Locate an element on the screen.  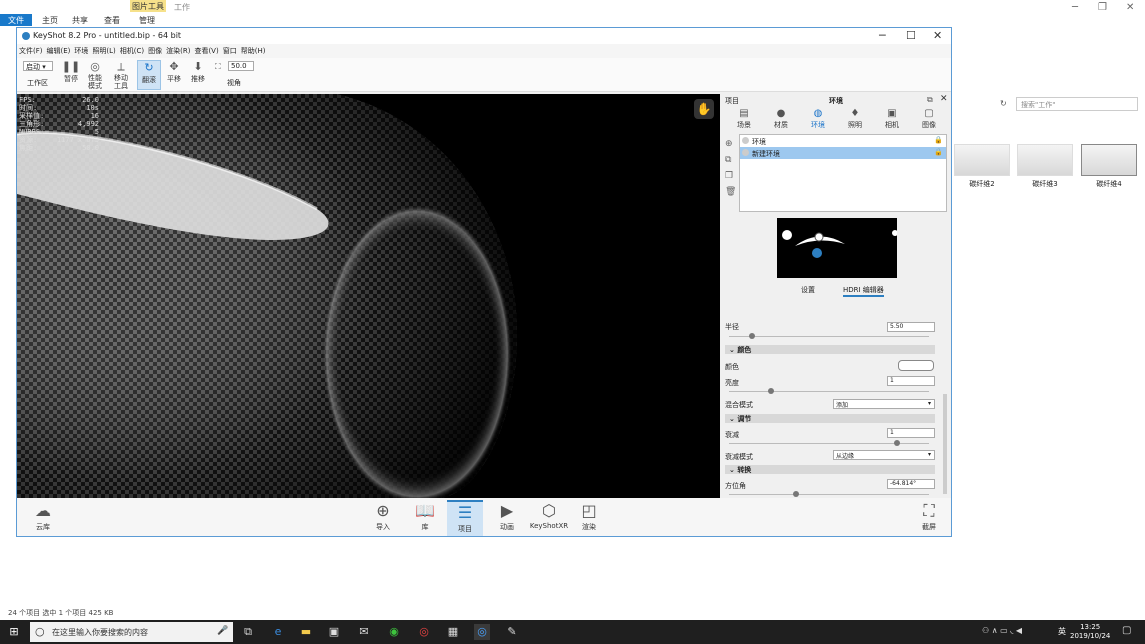
azimuth-input: -64.814° is located at coordinates (911, 484).